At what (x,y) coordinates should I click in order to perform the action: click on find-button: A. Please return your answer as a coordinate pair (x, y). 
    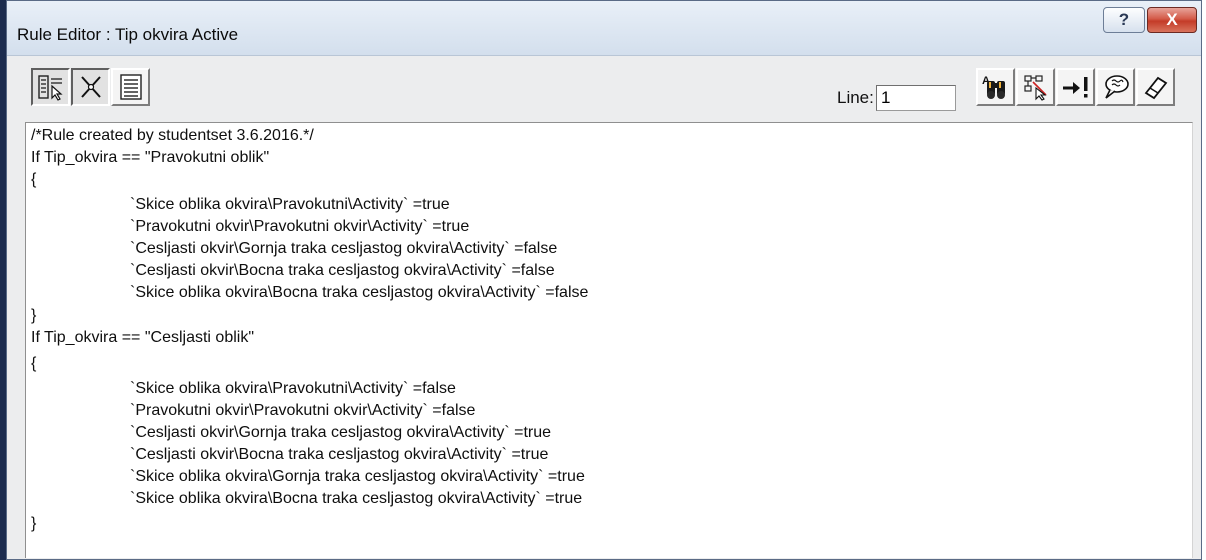
    Looking at the image, I should click on (995, 87).